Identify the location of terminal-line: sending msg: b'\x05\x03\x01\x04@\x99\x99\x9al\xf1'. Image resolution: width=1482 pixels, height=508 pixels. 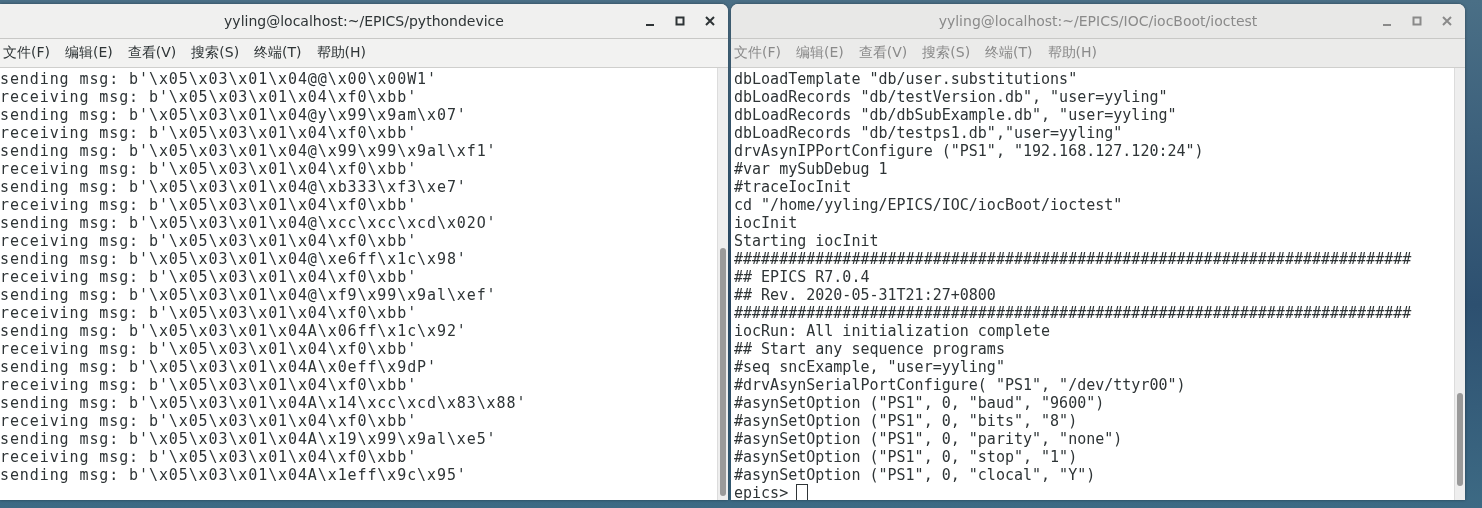
(249, 151).